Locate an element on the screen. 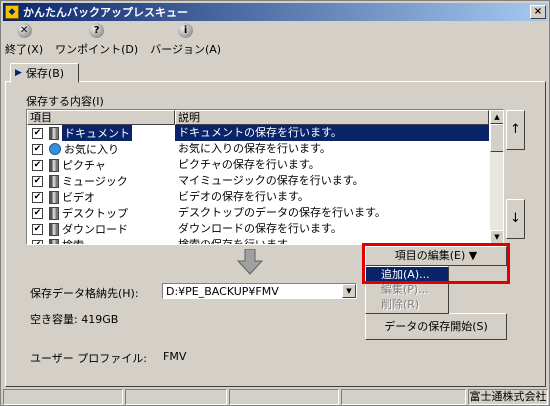 The height and width of the screenshot is (406, 550). one-point-label: ワンポイント(D) is located at coordinates (97, 49).